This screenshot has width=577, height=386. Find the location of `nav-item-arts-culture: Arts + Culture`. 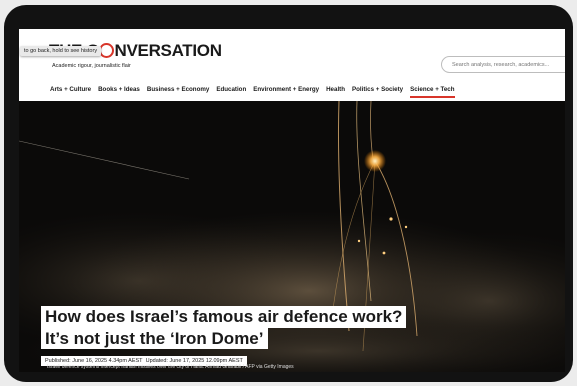

nav-item-arts-culture: Arts + Culture is located at coordinates (70, 92).